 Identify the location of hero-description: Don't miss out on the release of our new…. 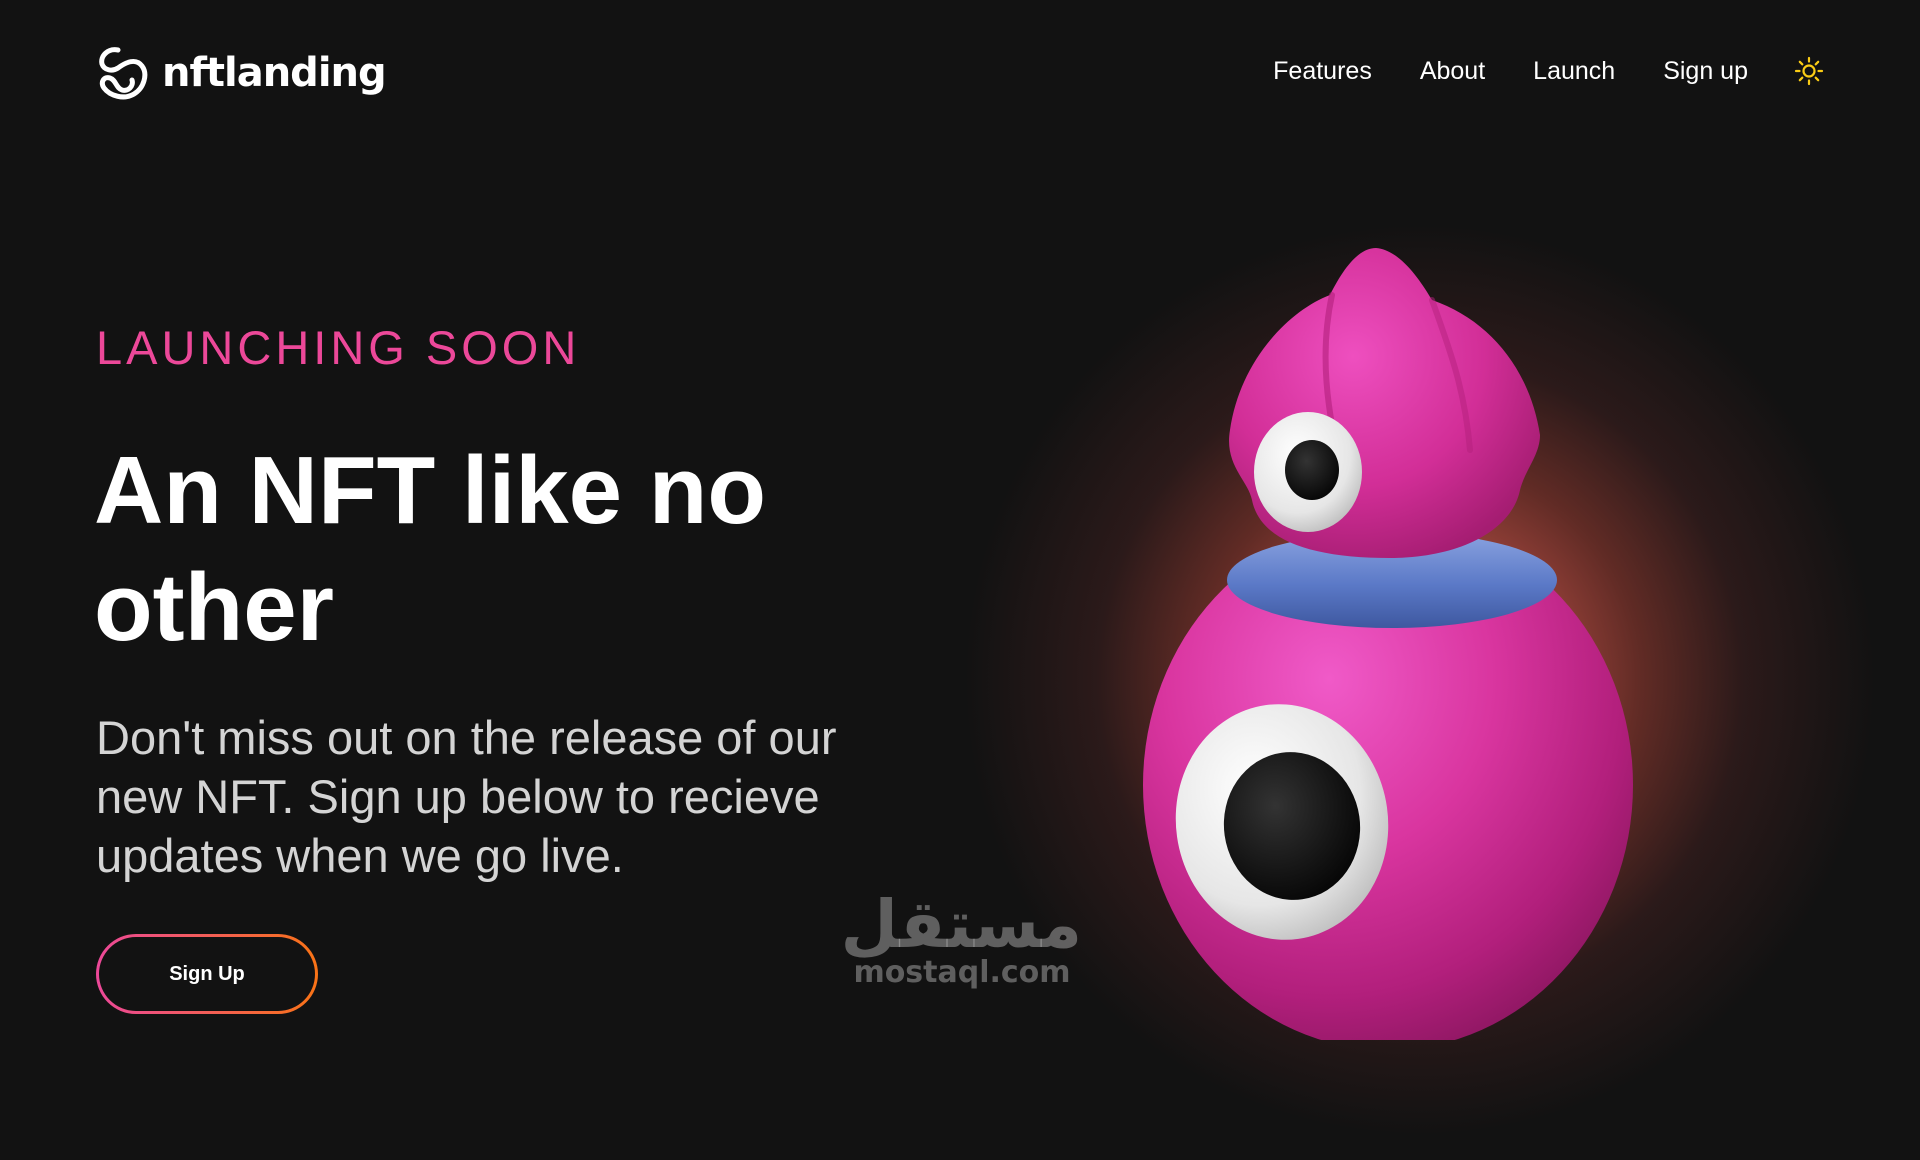
(466, 796).